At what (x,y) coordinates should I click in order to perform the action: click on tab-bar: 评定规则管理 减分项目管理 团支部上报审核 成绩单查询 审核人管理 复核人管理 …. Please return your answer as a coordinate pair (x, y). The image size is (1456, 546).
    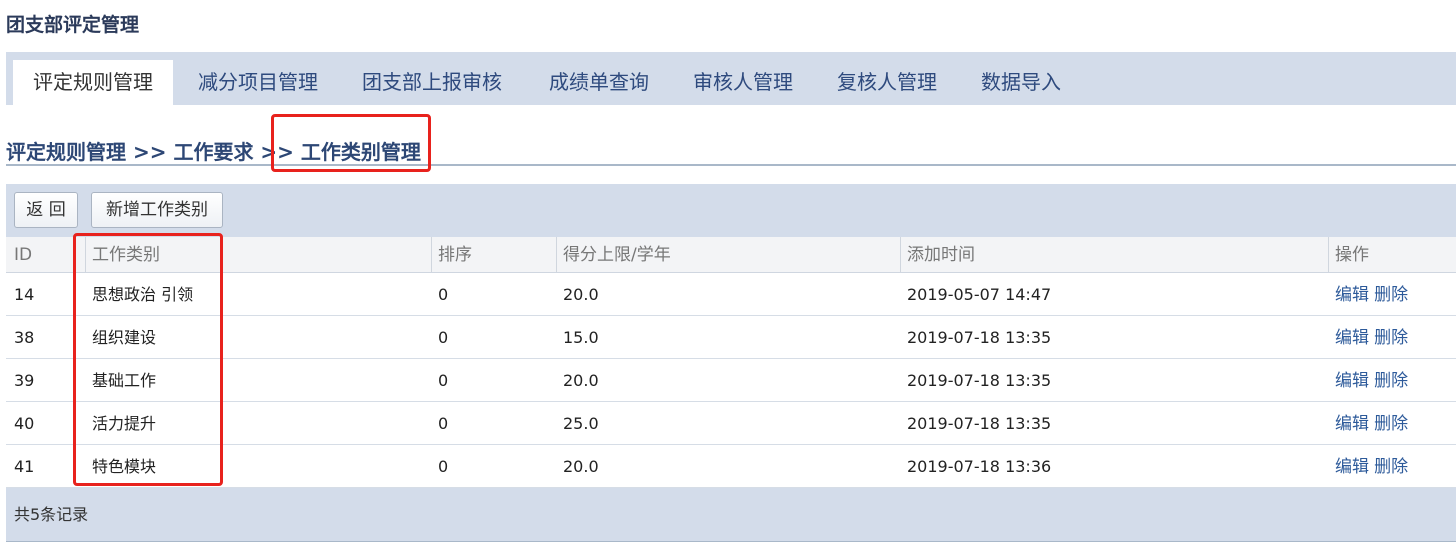
    Looking at the image, I should click on (731, 78).